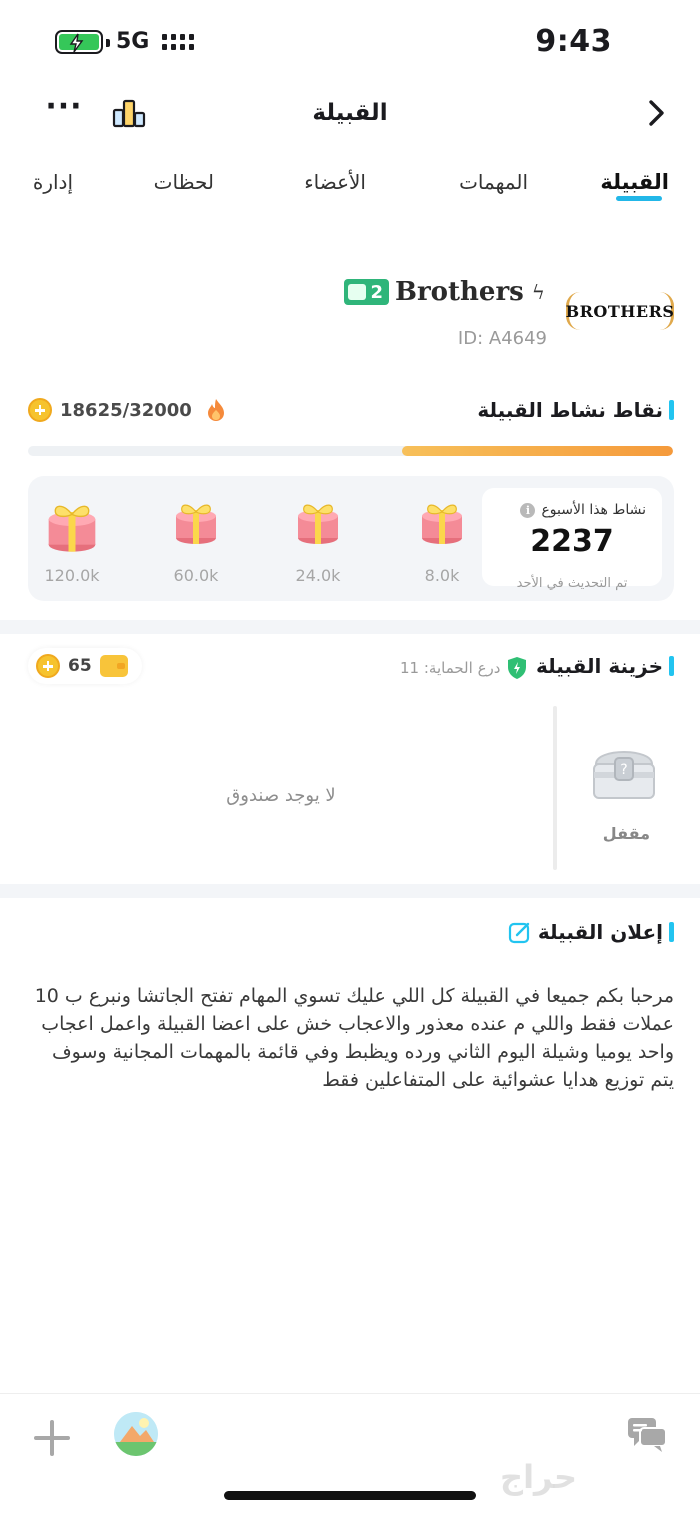 The height and width of the screenshot is (1514, 700). Describe the element at coordinates (350, 1495) in the screenshot. I see `home-indicator` at that location.